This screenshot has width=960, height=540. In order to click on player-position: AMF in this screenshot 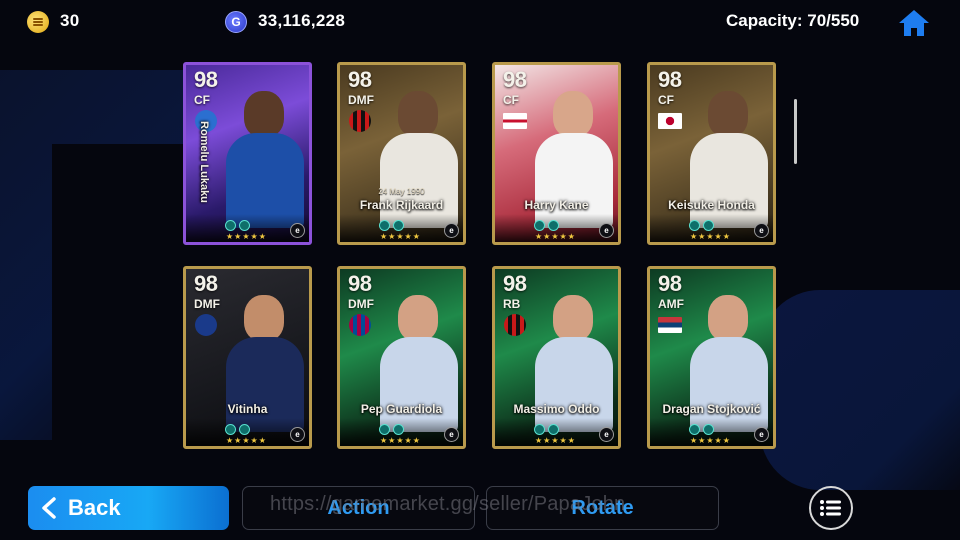, I will do `click(671, 304)`.